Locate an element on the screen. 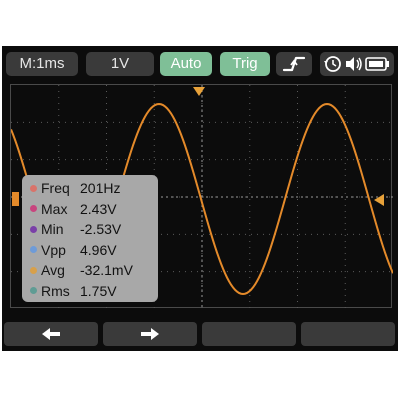 This screenshot has height=400, width=400. prev-button is located at coordinates (51, 334).